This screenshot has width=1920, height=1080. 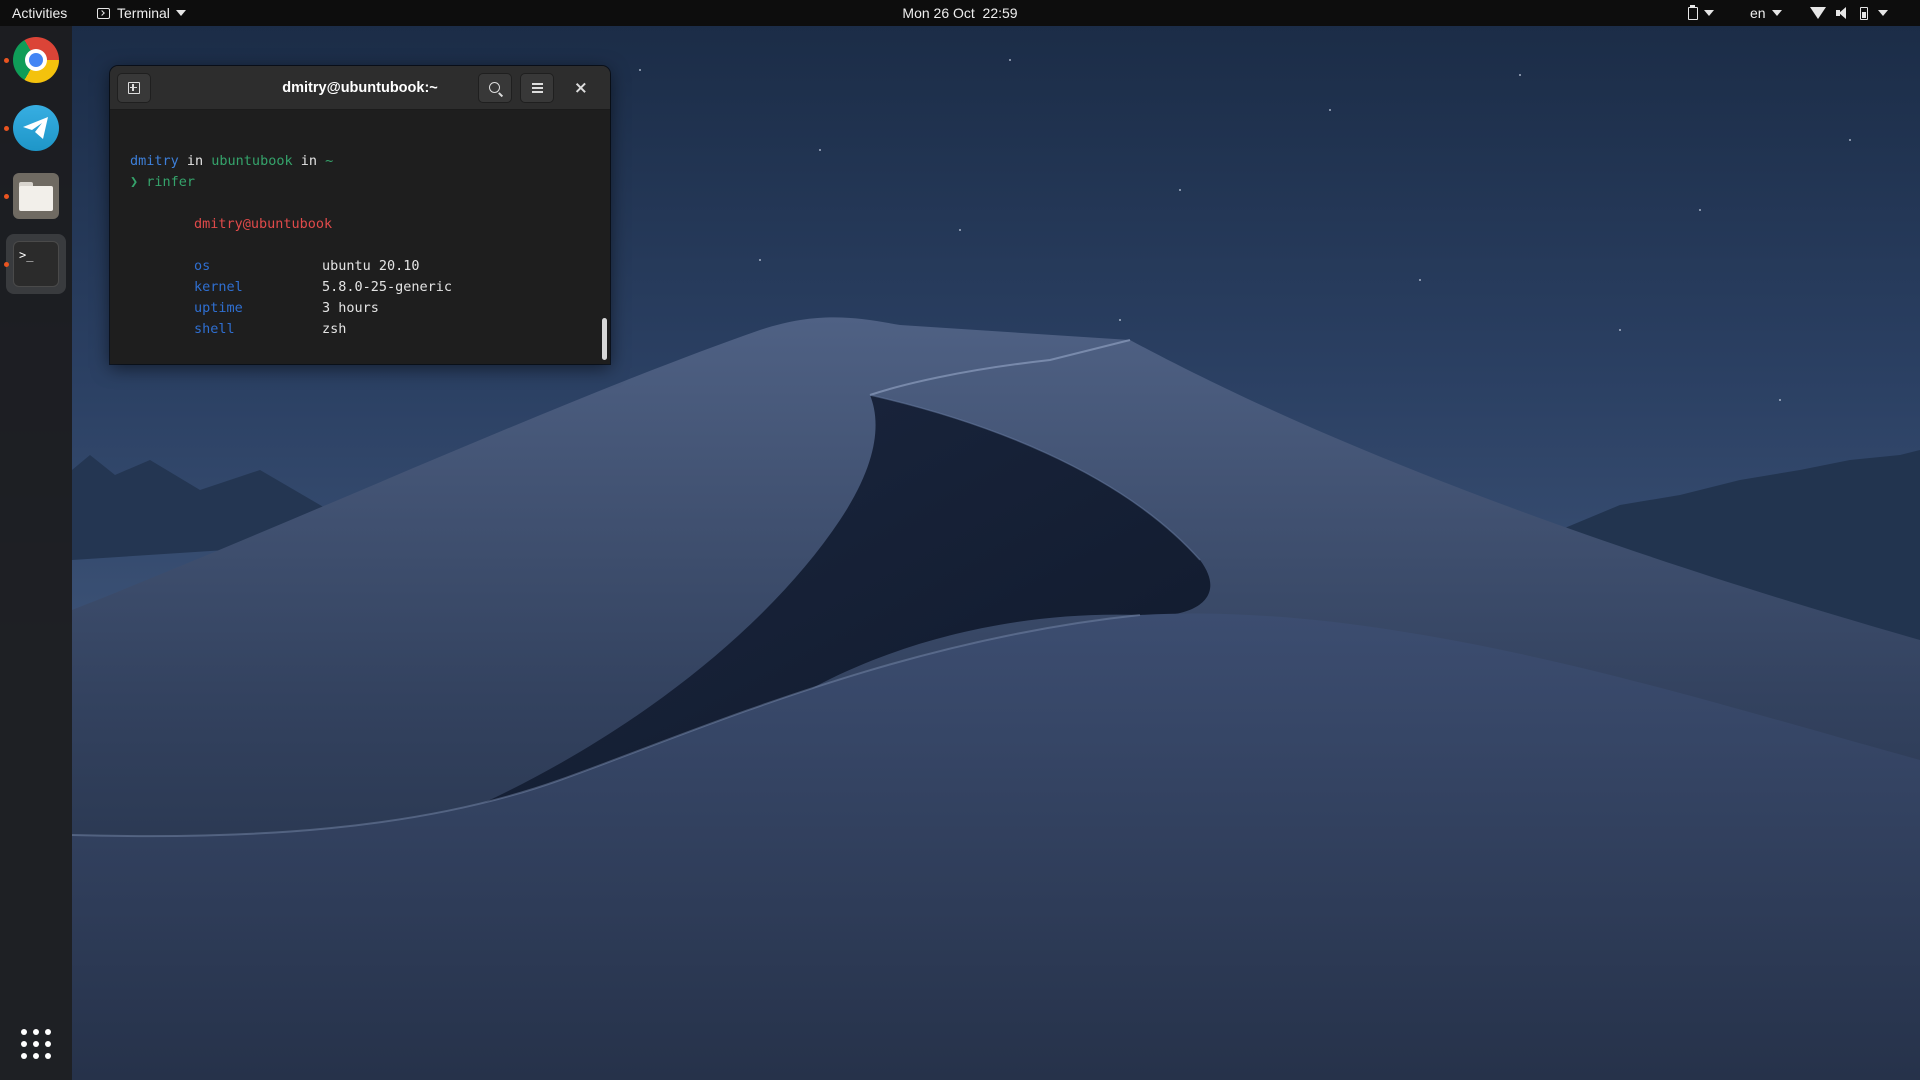 What do you see at coordinates (202, 266) in the screenshot?
I see `info-key: os` at bounding box center [202, 266].